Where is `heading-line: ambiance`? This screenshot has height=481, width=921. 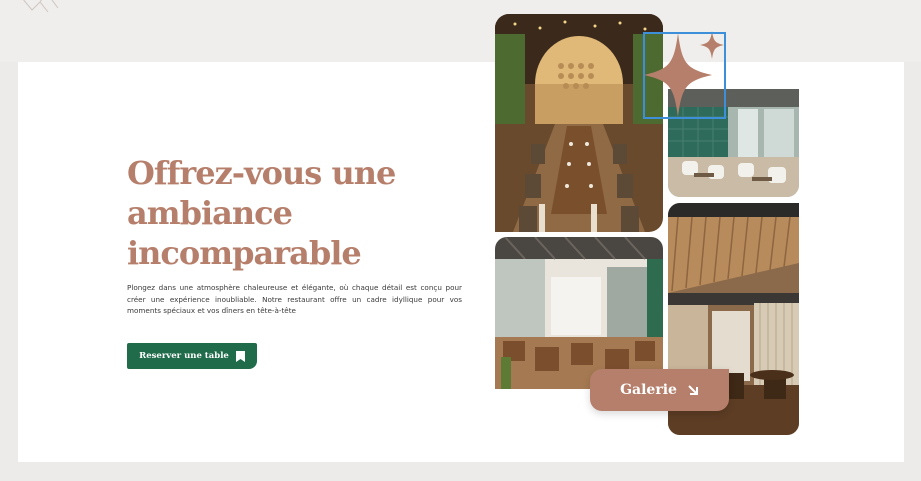 heading-line: ambiance is located at coordinates (210, 213).